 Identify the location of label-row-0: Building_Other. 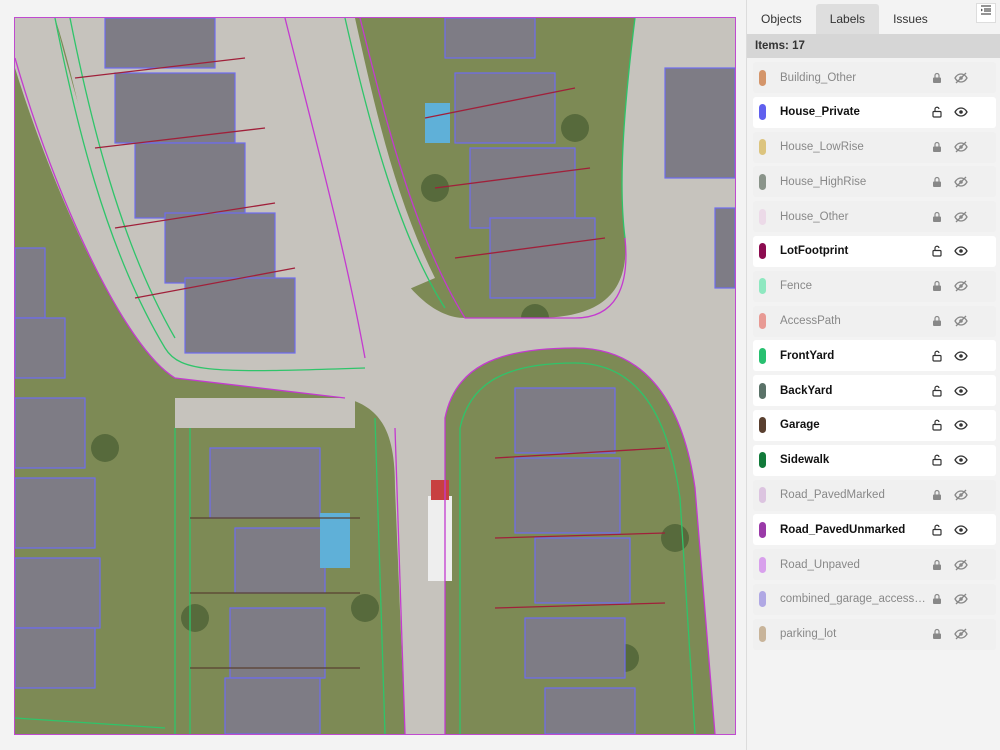
(874, 77).